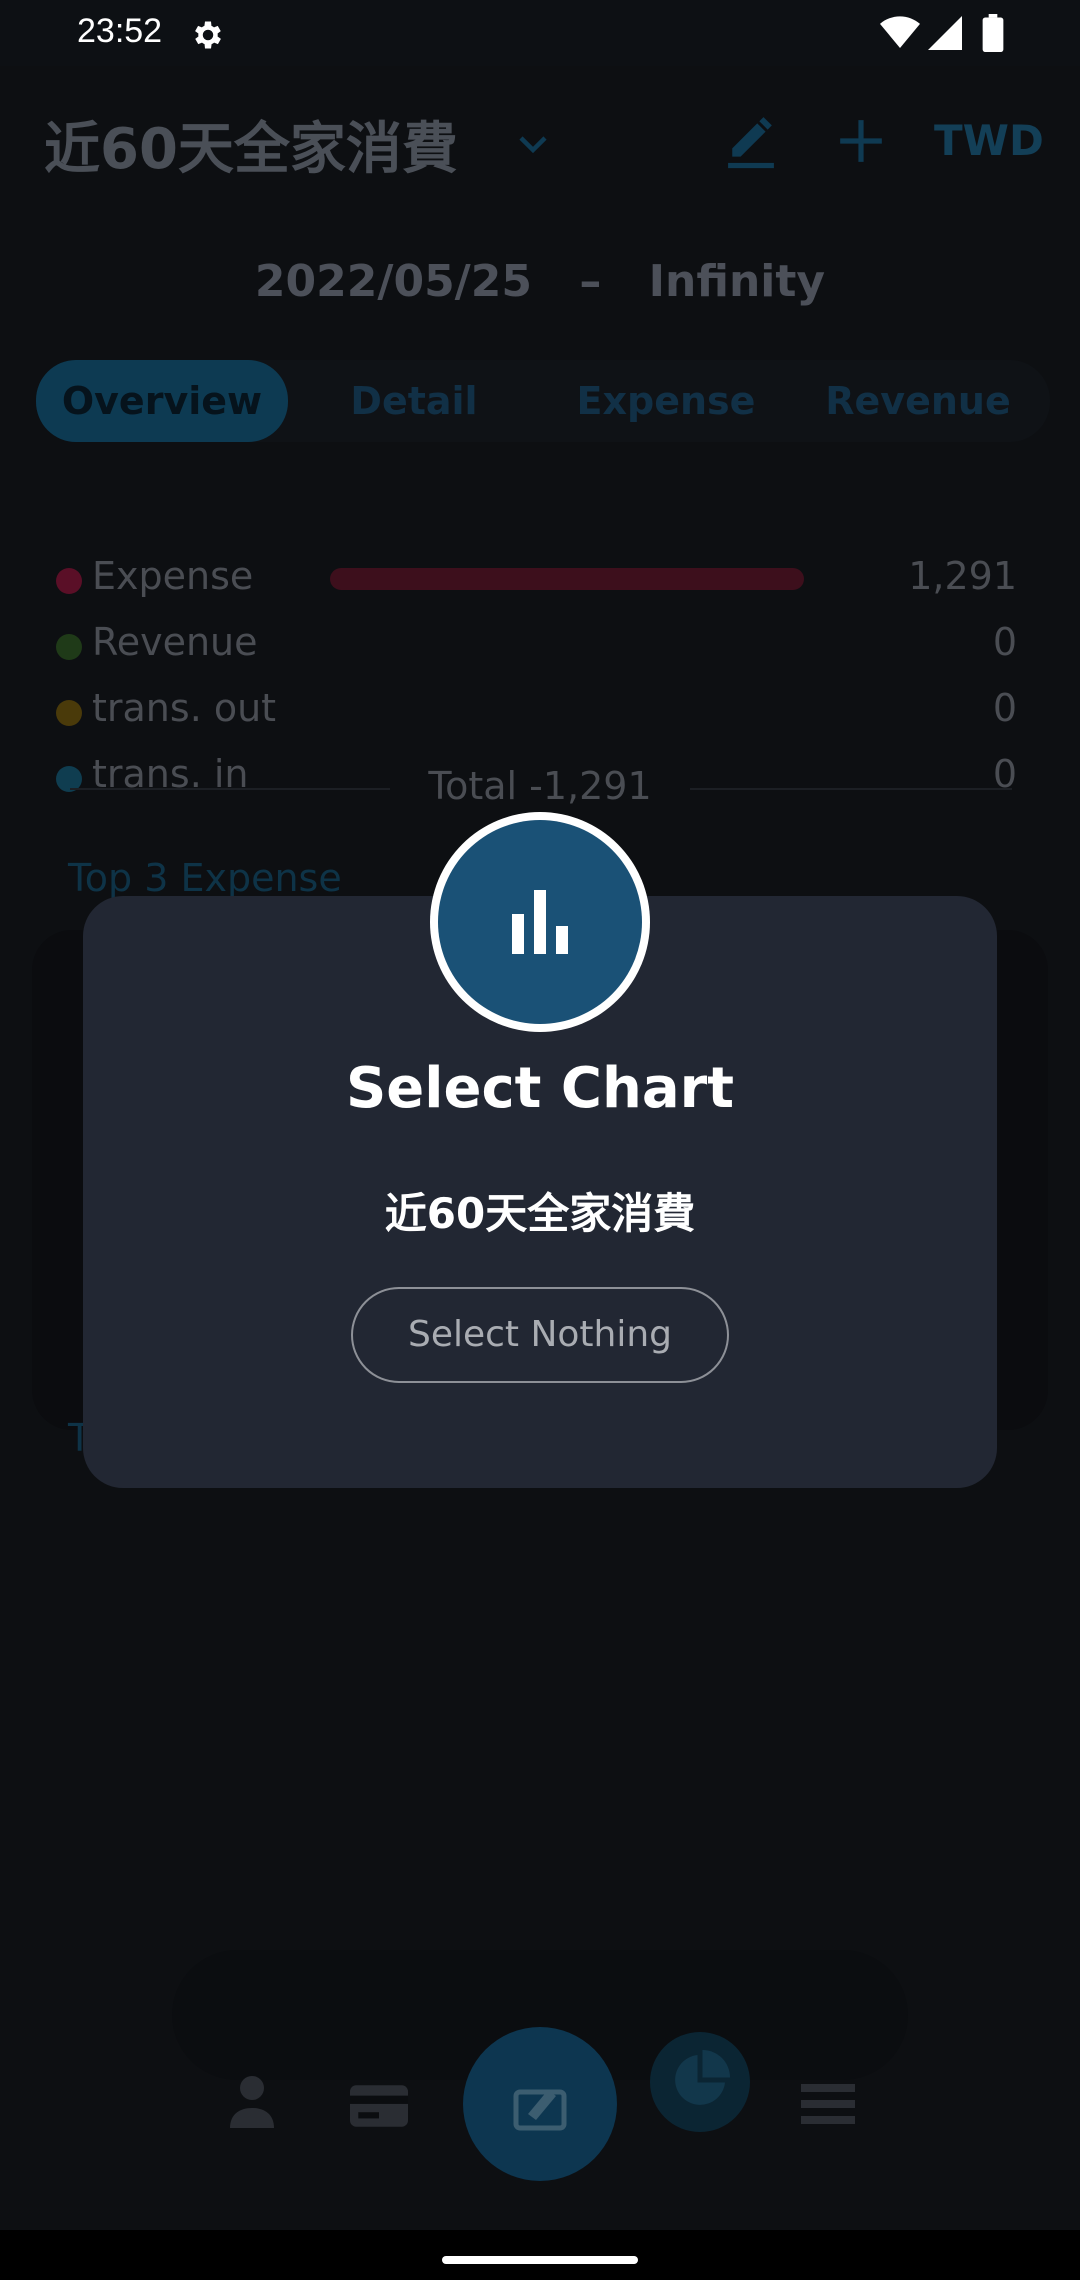  Describe the element at coordinates (993, 33) in the screenshot. I see `battery-icon` at that location.